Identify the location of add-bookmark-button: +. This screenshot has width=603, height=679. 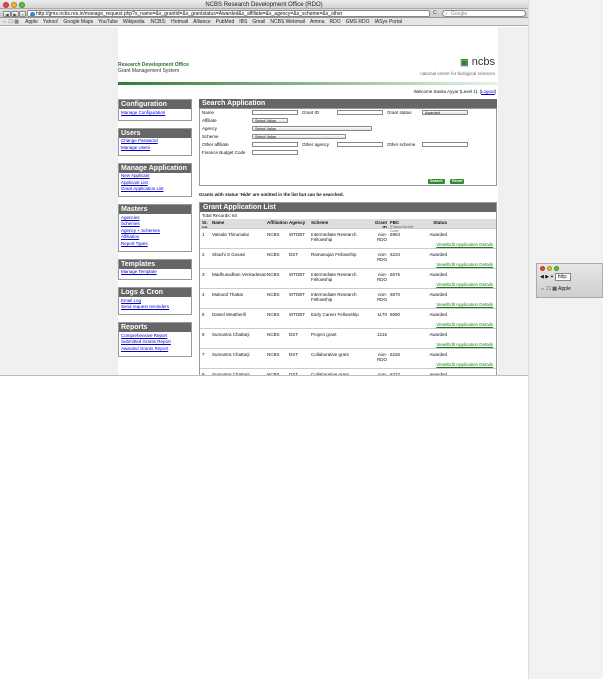
(22, 13).